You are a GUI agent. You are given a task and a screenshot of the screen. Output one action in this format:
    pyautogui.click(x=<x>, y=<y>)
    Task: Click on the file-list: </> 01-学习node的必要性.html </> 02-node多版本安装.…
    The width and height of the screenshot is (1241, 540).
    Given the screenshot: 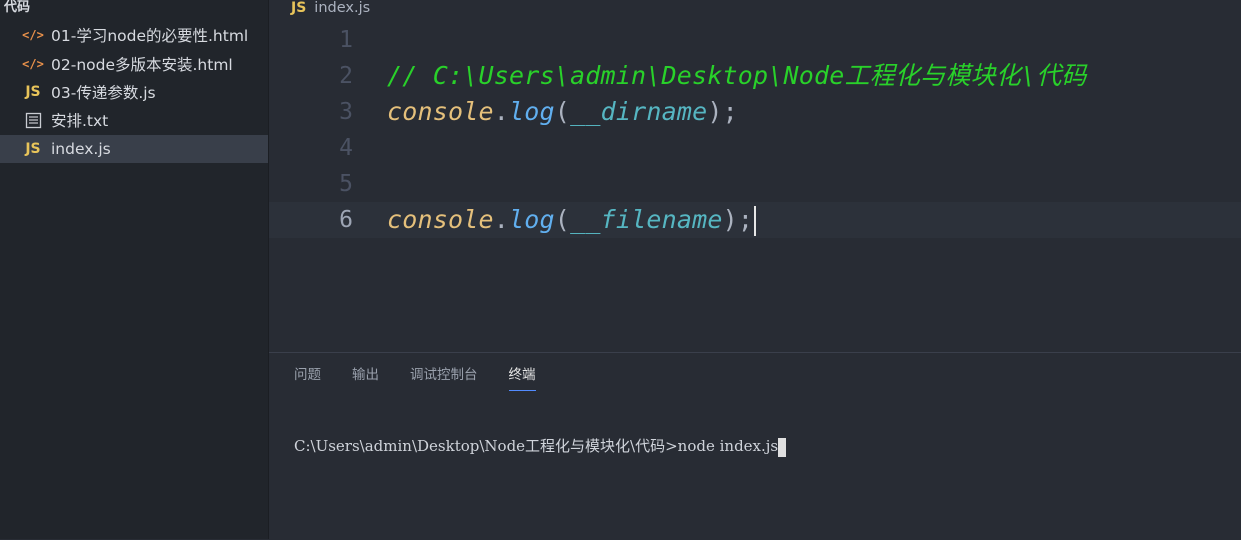 What is the action you would take?
    pyautogui.click(x=134, y=92)
    